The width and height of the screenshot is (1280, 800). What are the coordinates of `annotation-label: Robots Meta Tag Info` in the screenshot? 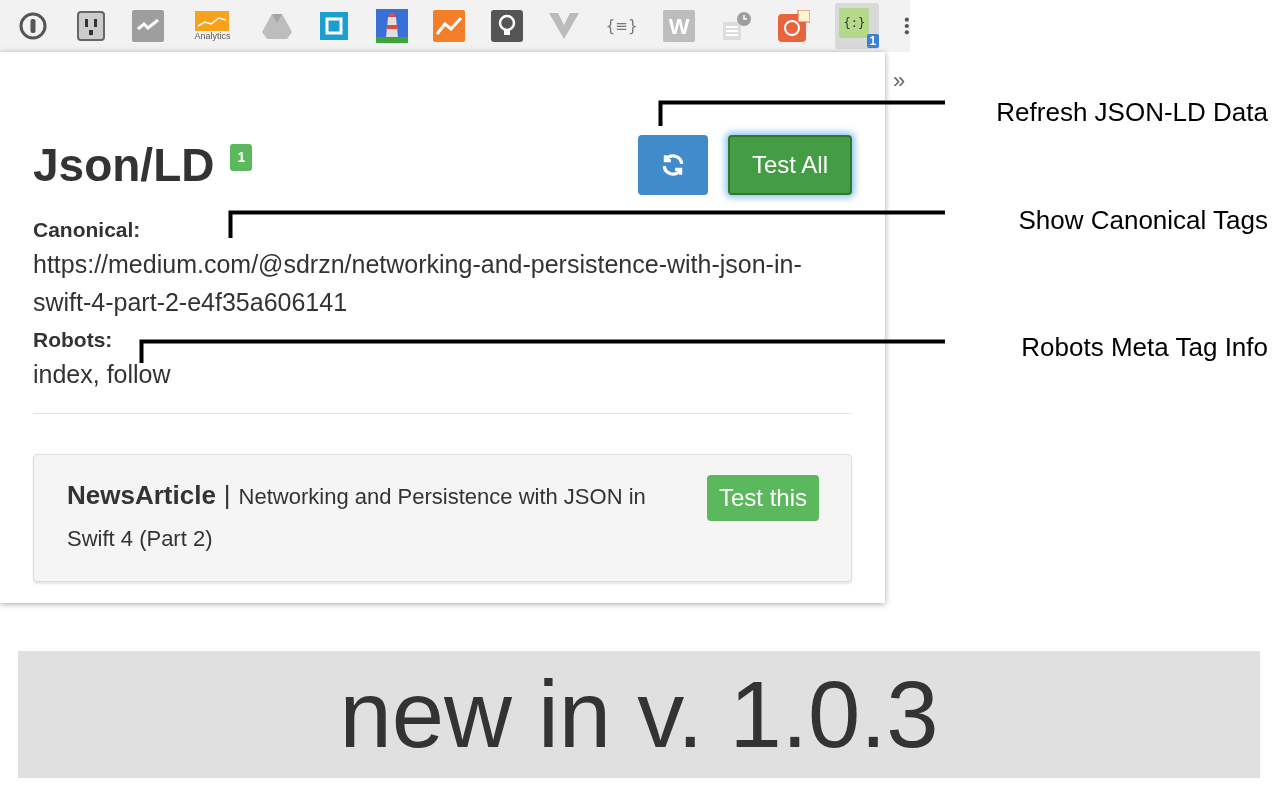 It's located at (1144, 347).